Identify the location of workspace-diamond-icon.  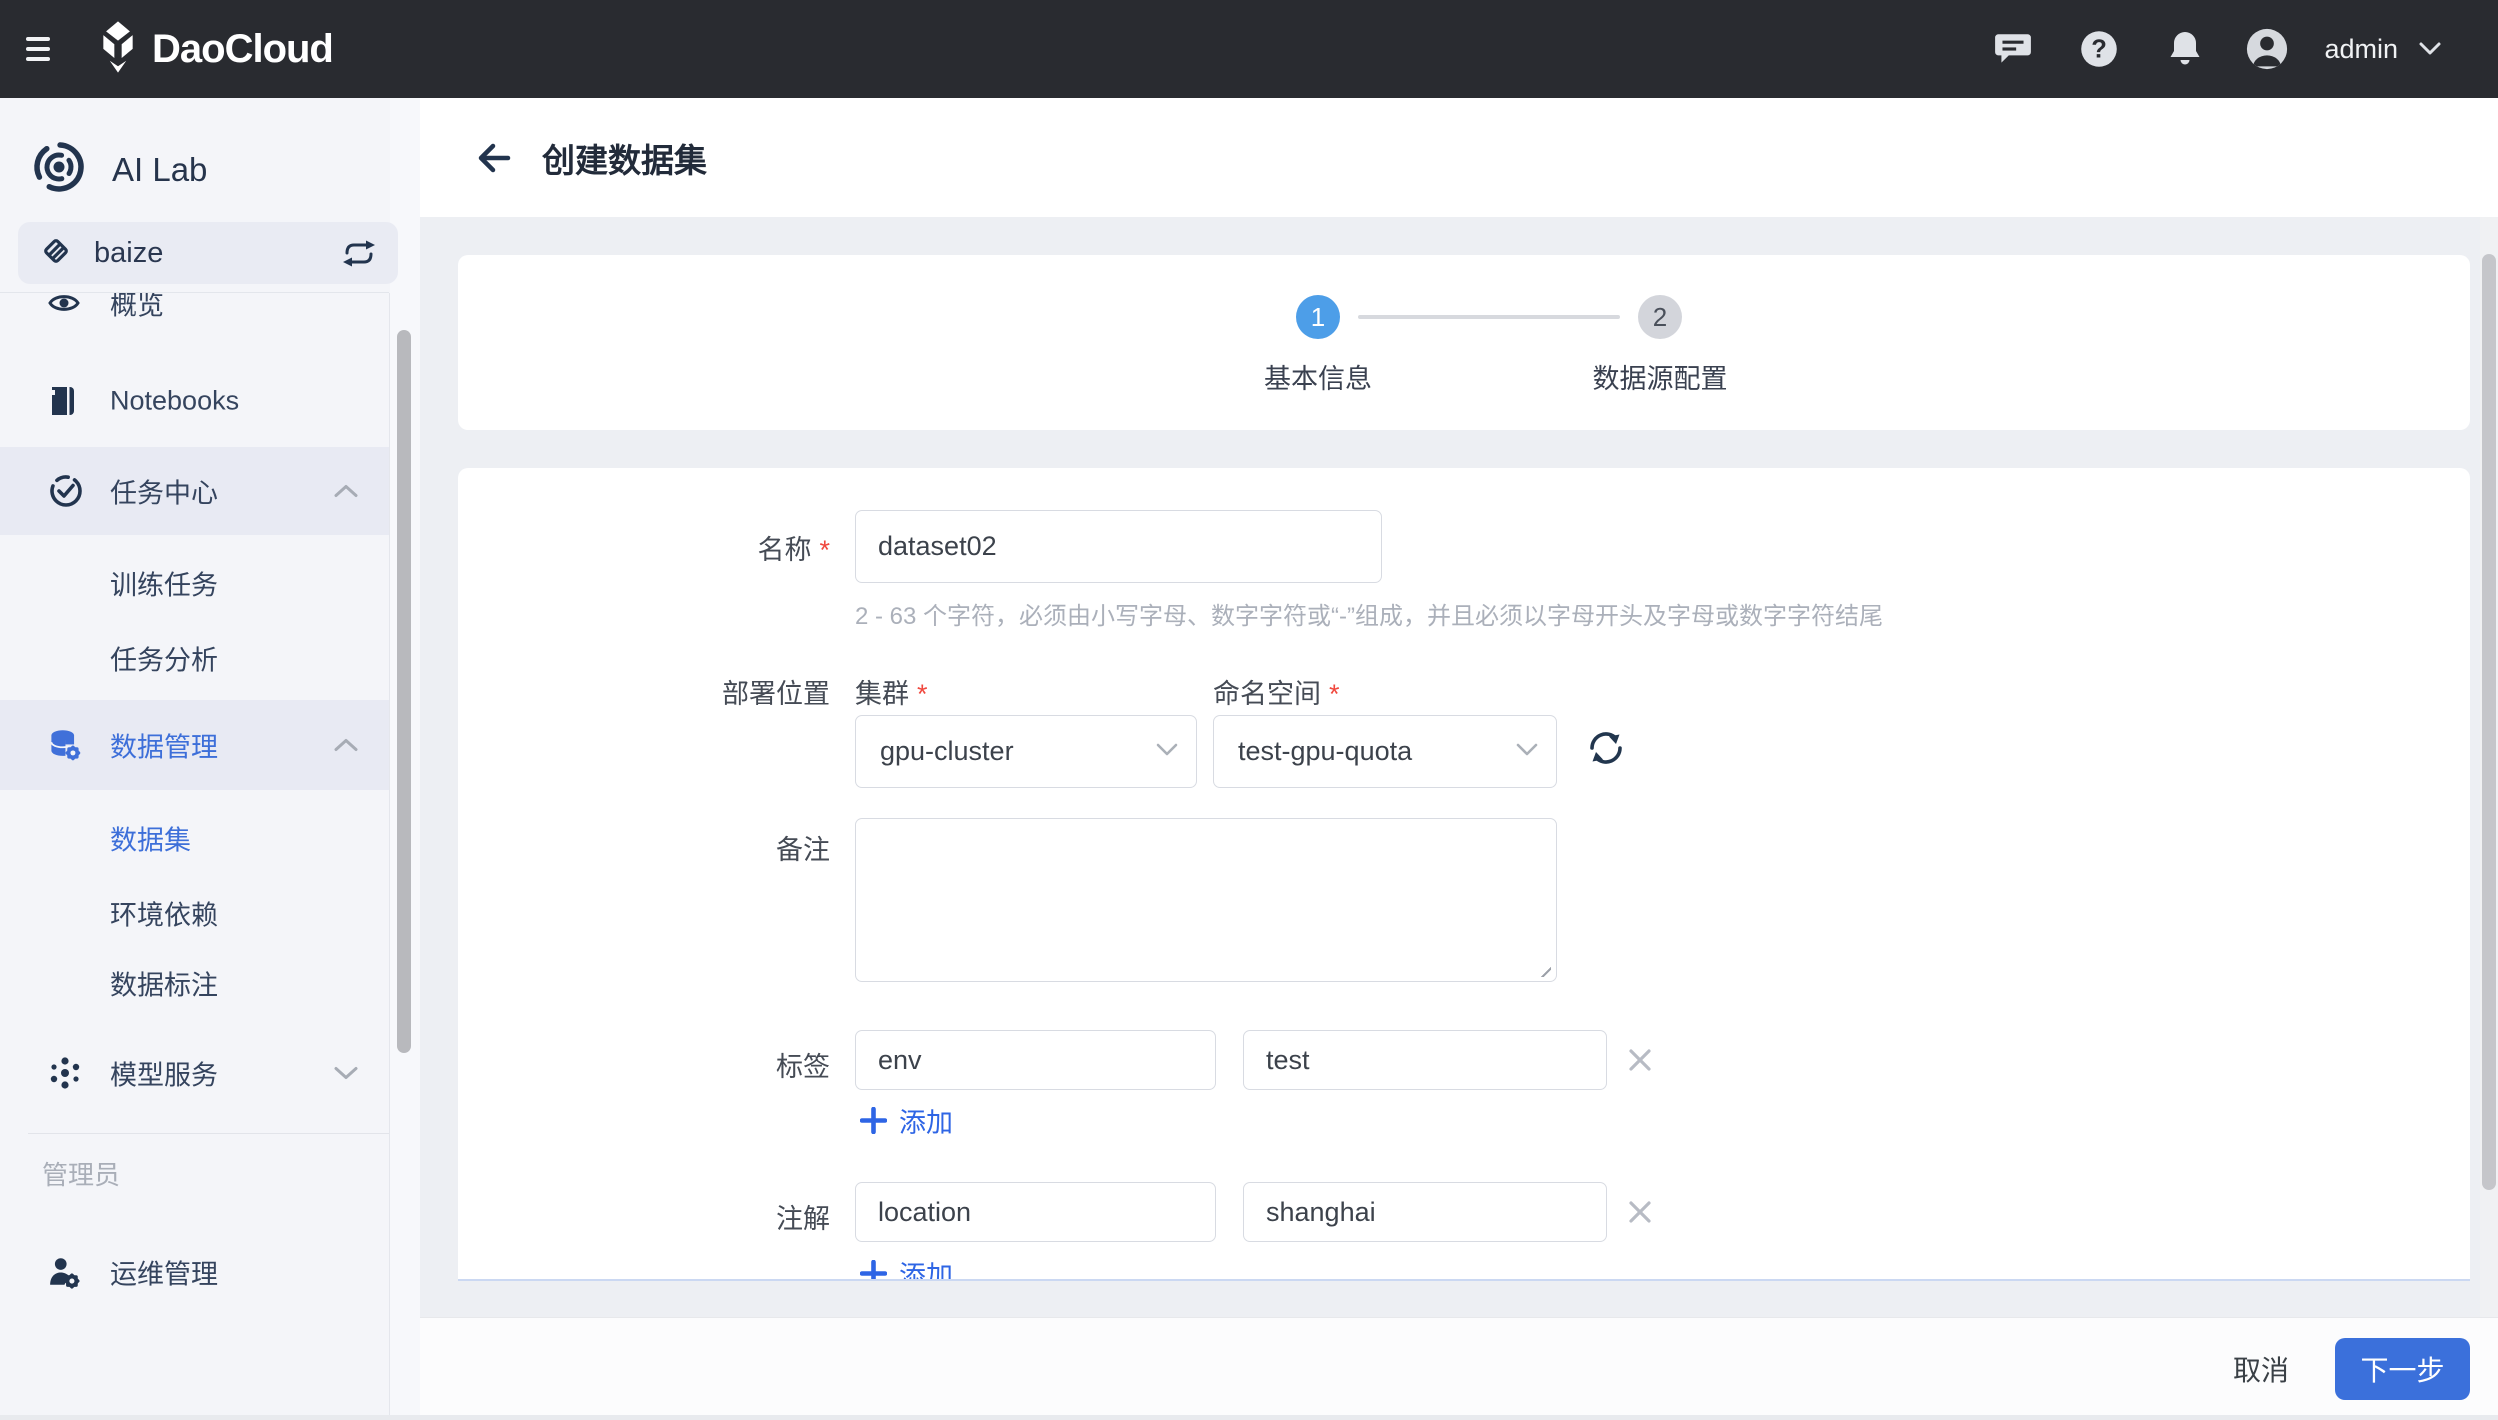
(56, 253).